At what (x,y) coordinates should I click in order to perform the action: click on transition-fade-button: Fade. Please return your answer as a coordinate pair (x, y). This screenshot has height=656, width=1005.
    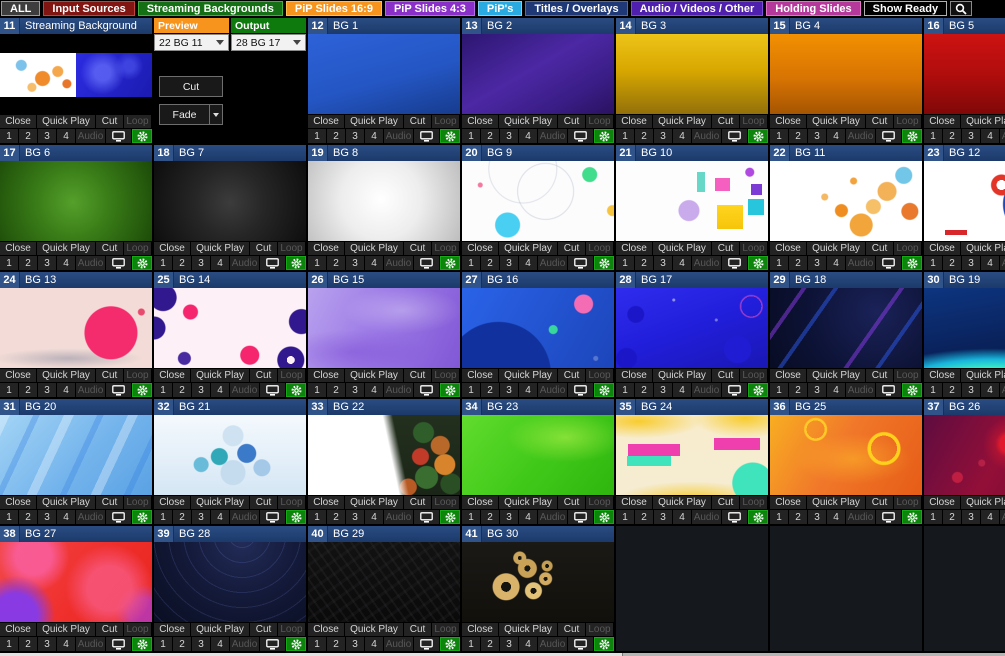
    Looking at the image, I should click on (191, 114).